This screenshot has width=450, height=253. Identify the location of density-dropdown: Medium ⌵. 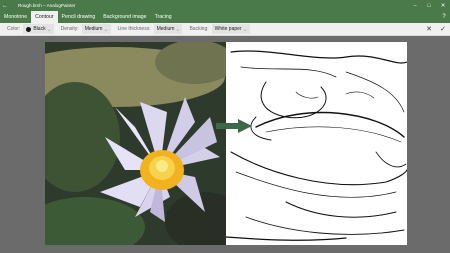
(96, 29).